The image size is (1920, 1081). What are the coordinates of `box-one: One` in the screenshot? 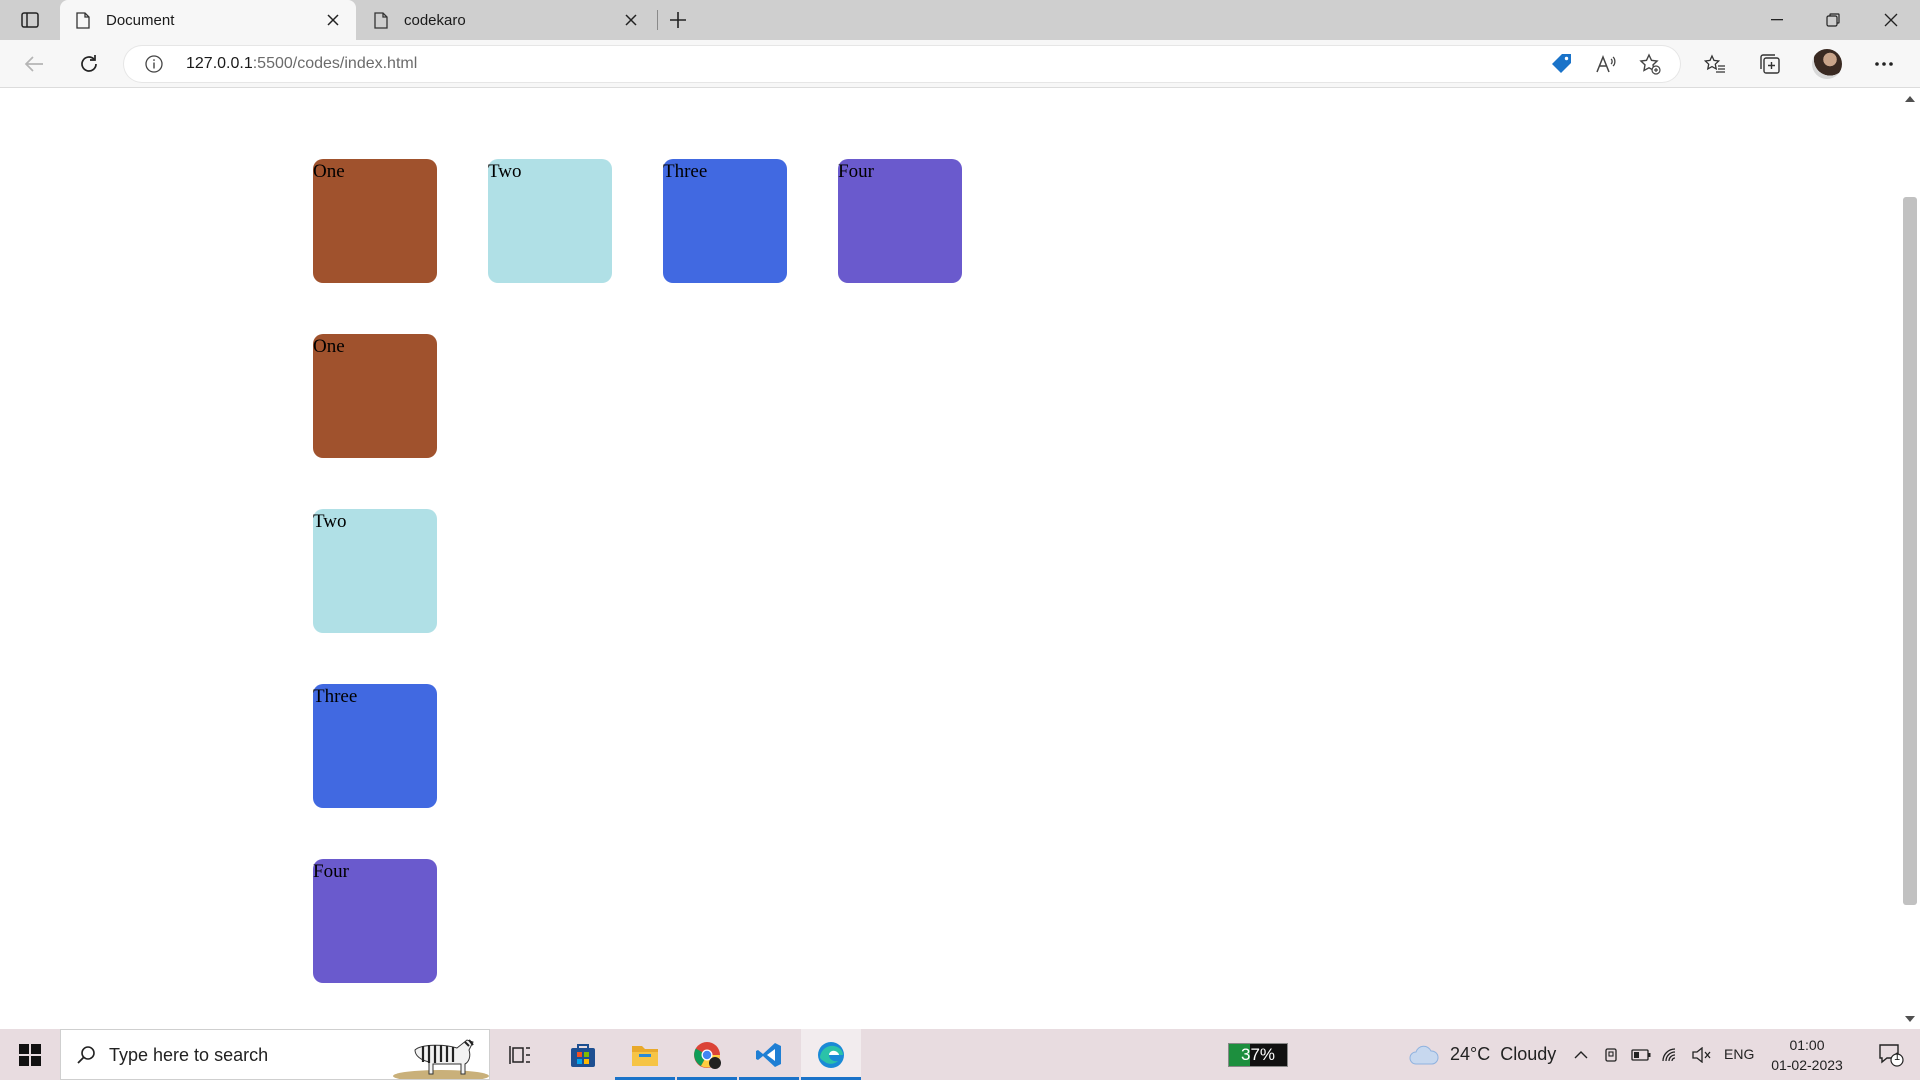 It's located at (375, 396).